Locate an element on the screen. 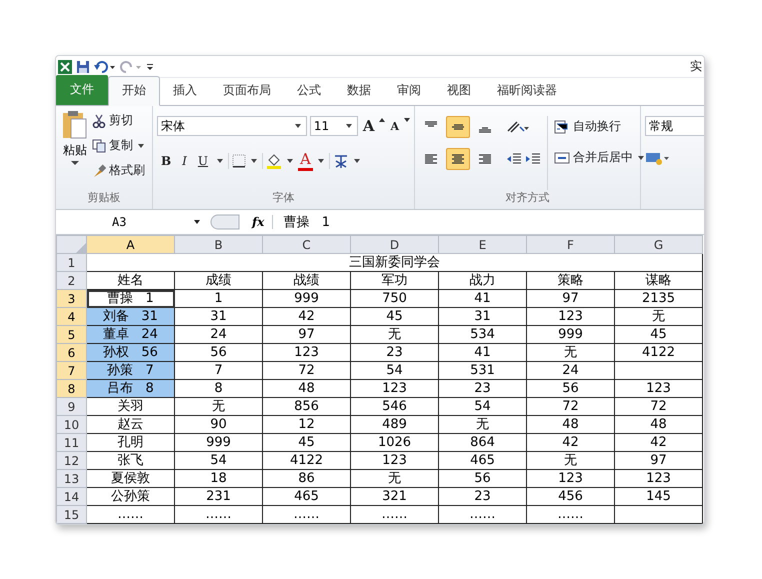 This screenshot has height=579, width=762. borders-icon is located at coordinates (239, 161).